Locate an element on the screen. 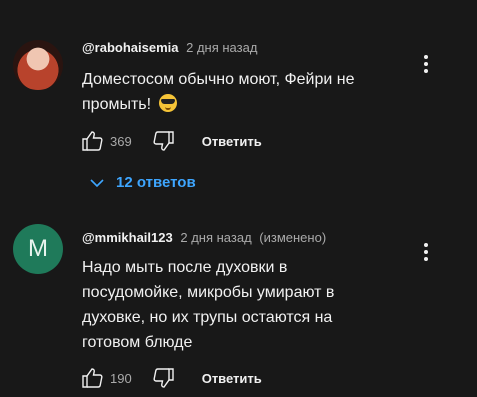 The image size is (477, 397). replies-count: 12 ответов is located at coordinates (156, 182).